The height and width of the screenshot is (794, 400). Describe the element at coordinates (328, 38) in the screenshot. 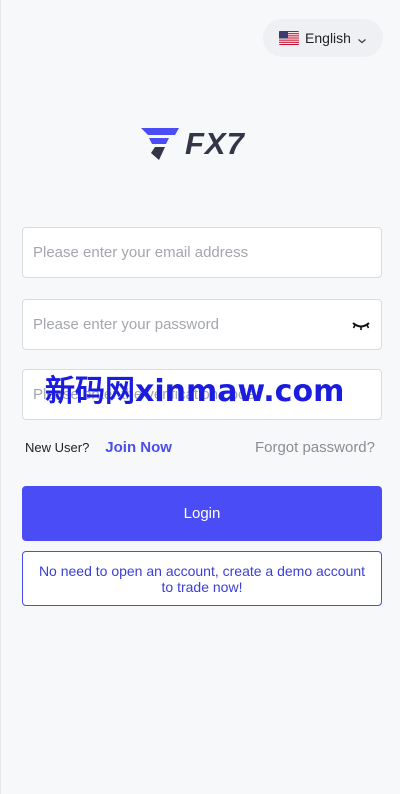

I see `language-label: English` at that location.